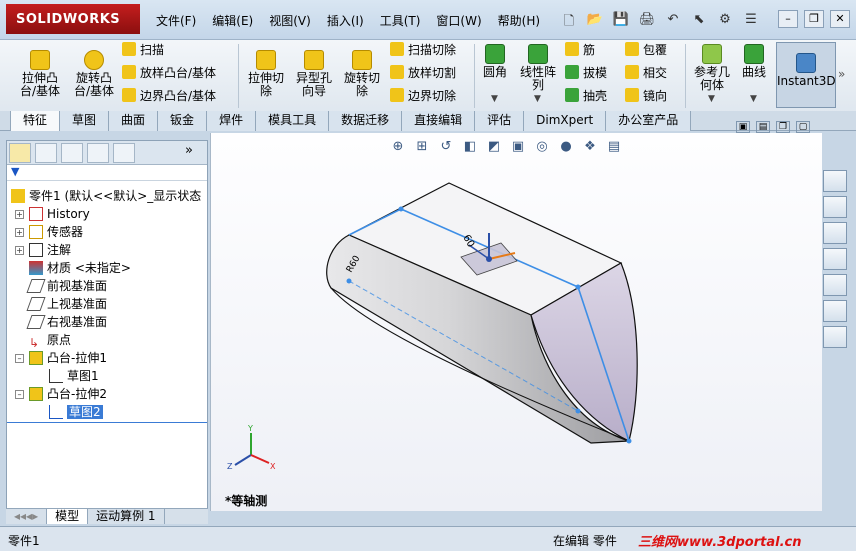 Image resolution: width=856 pixels, height=551 pixels. What do you see at coordinates (725, 21) in the screenshot?
I see `rebuild-icon: ⚙` at bounding box center [725, 21].